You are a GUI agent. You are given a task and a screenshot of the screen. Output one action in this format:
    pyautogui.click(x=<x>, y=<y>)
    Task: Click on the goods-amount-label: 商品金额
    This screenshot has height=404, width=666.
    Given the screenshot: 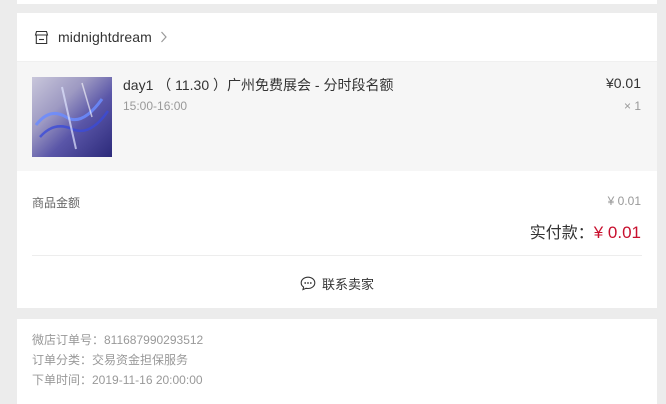 What is the action you would take?
    pyautogui.click(x=56, y=203)
    